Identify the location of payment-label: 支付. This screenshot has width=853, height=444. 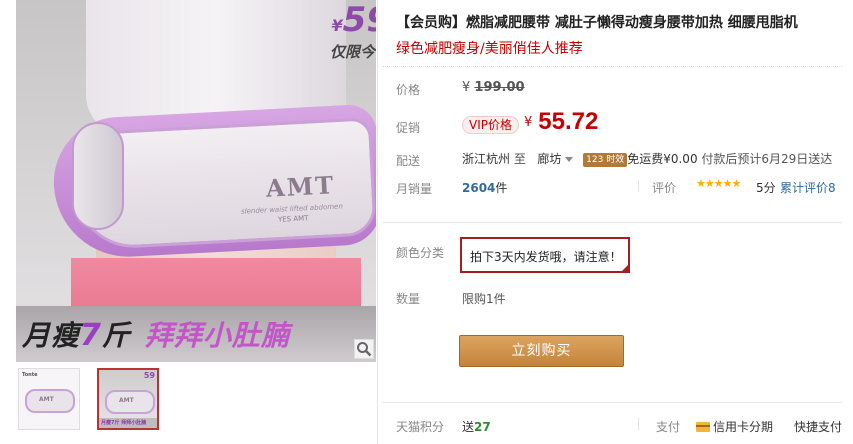
(668, 427).